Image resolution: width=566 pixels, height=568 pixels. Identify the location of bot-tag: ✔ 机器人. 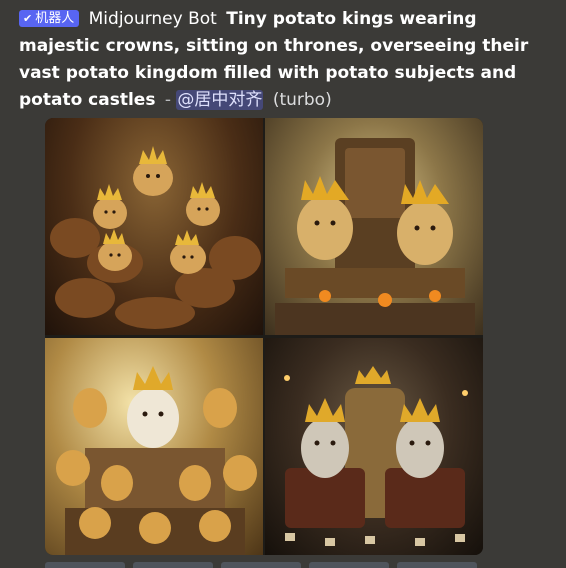
(49, 18).